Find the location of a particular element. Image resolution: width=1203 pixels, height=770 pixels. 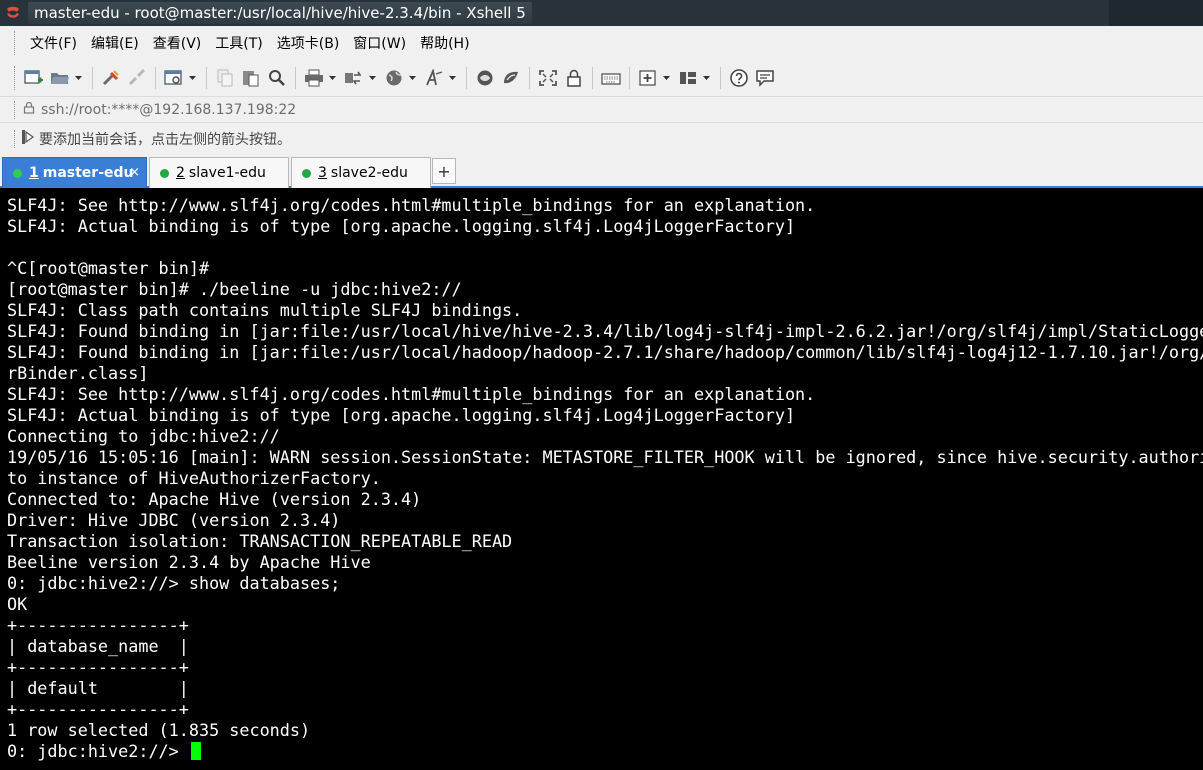

xshell-icon is located at coordinates (511, 78).